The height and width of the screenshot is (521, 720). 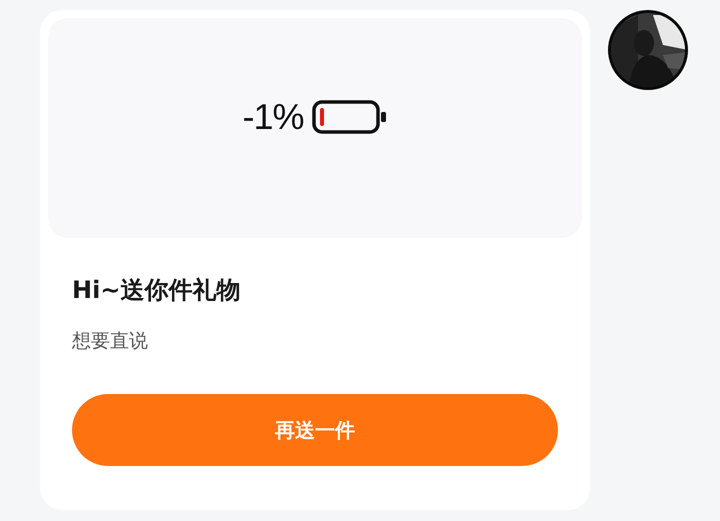 I want to click on percent-text: -1%, so click(x=273, y=117).